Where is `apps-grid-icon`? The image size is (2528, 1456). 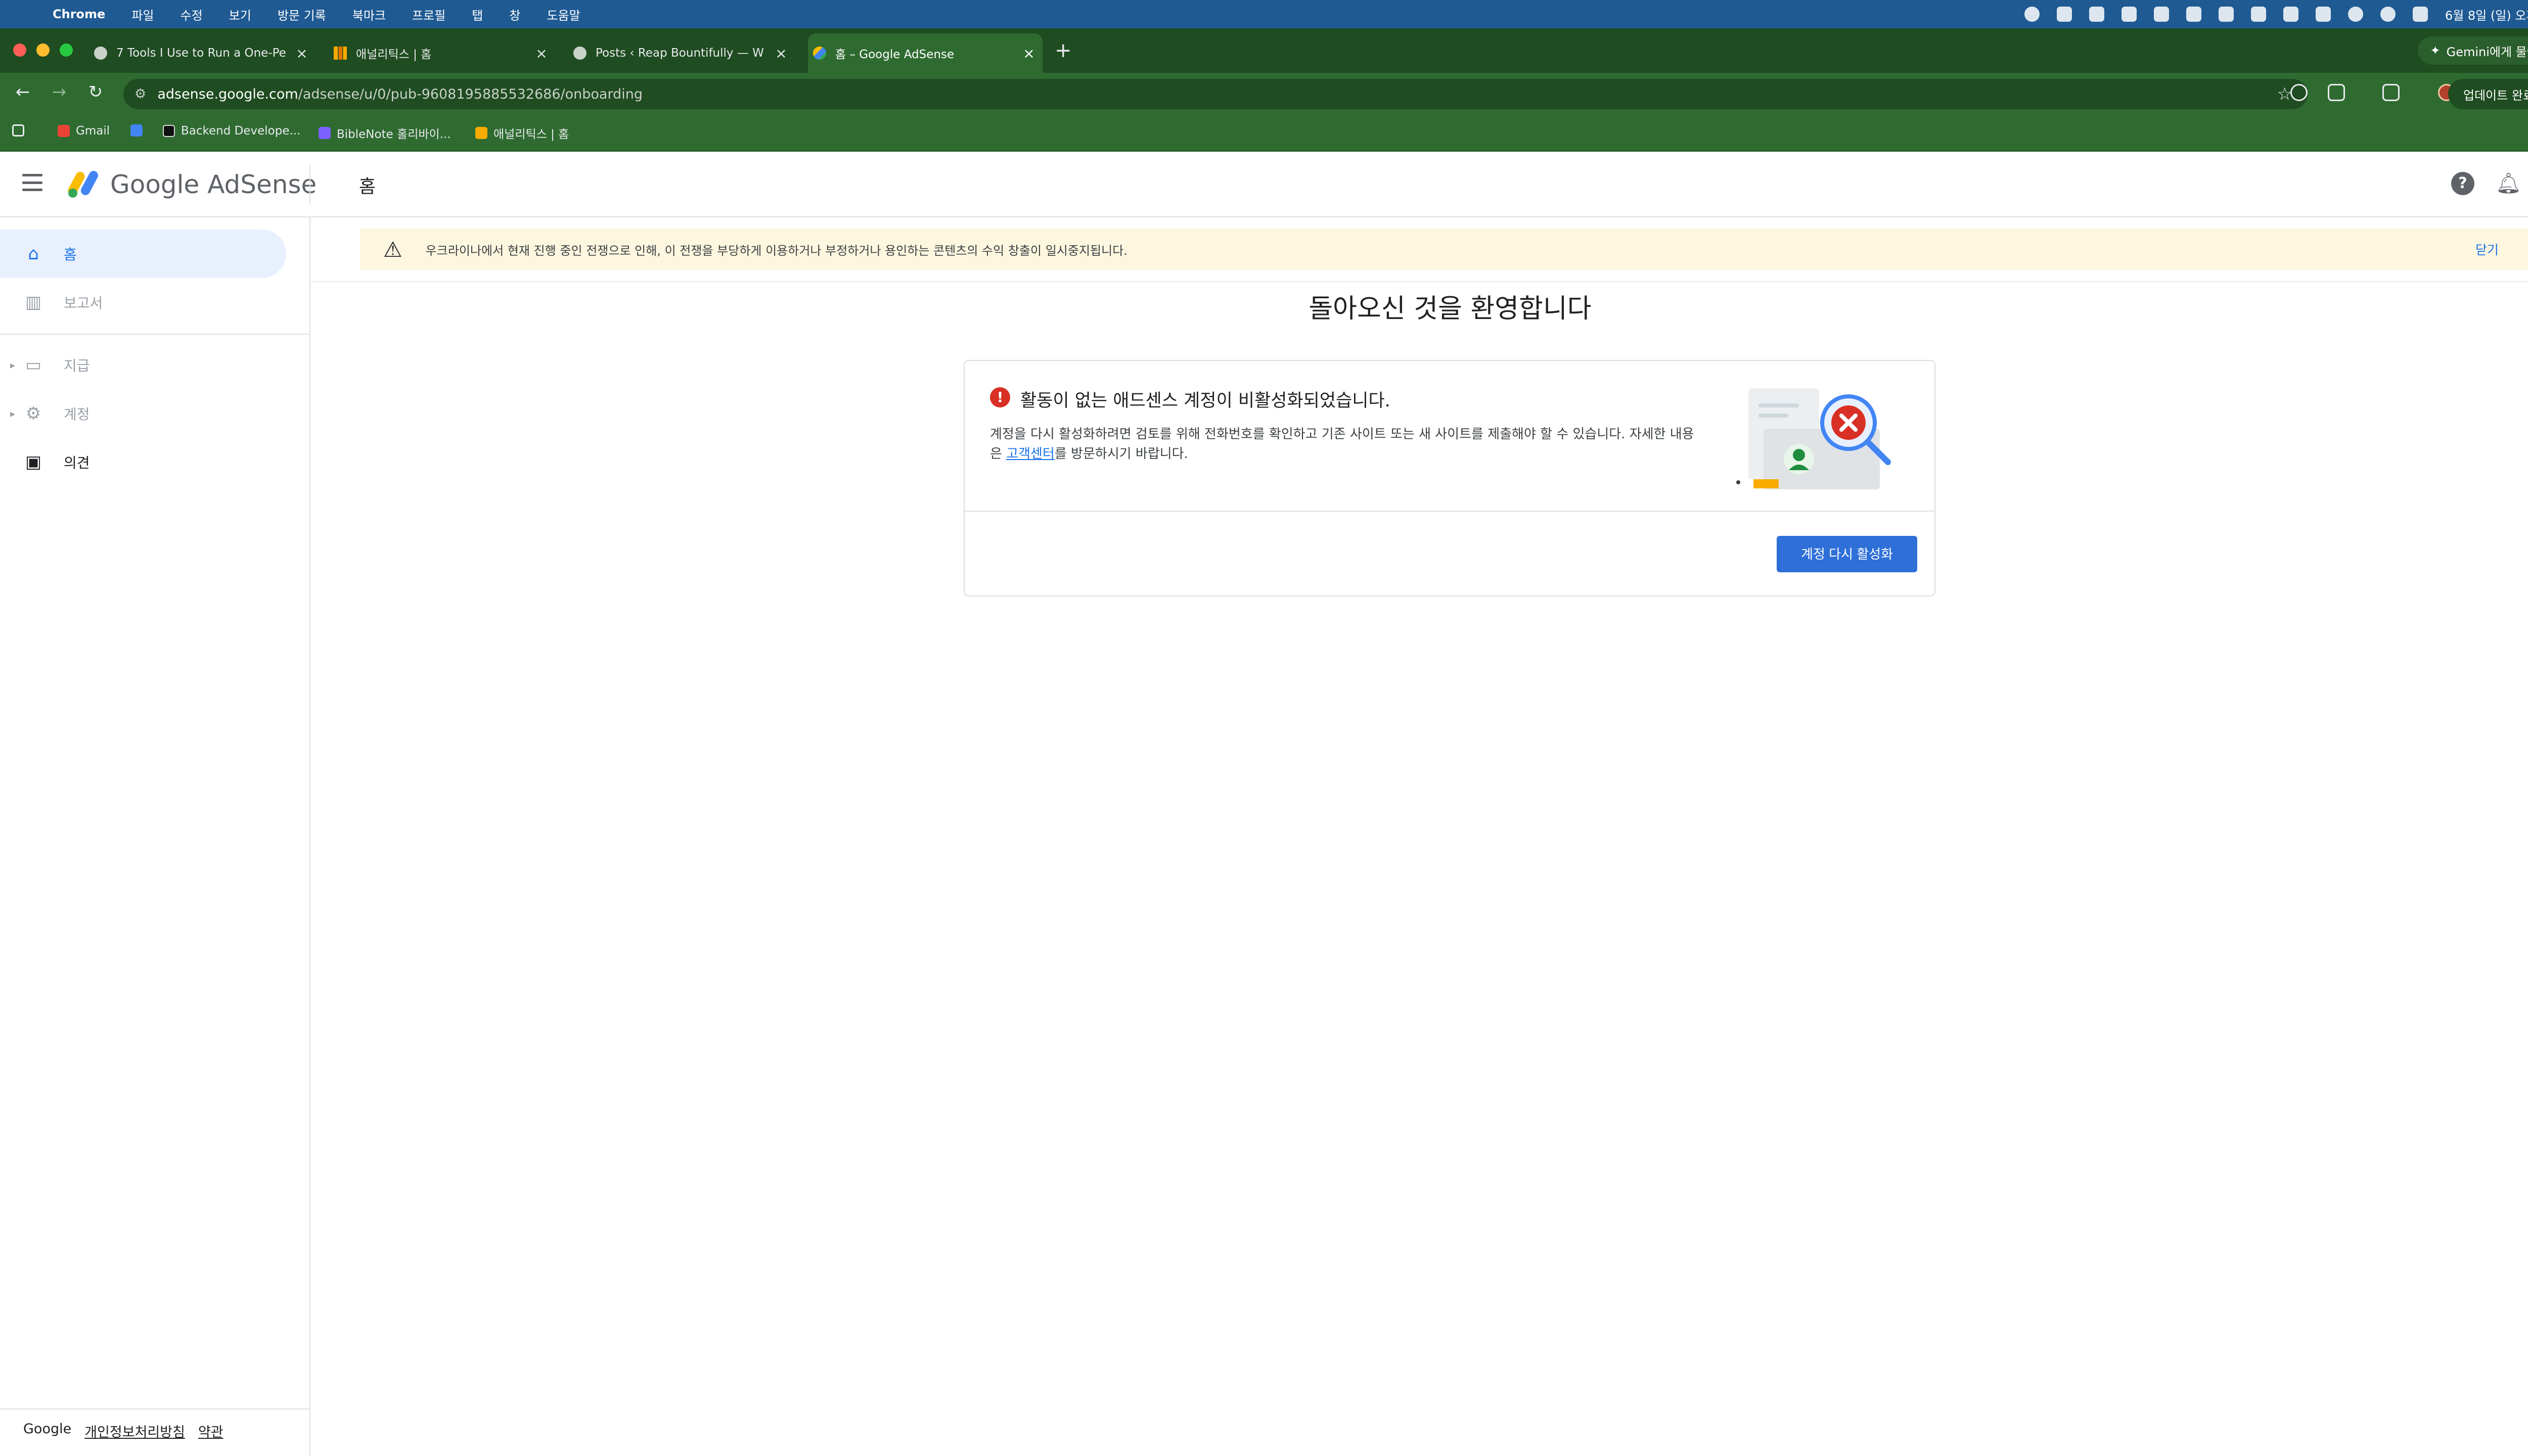
apps-grid-icon is located at coordinates (18, 130).